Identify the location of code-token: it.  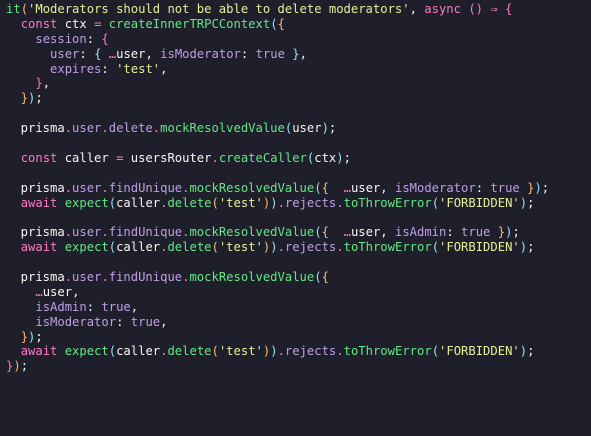
(13, 9).